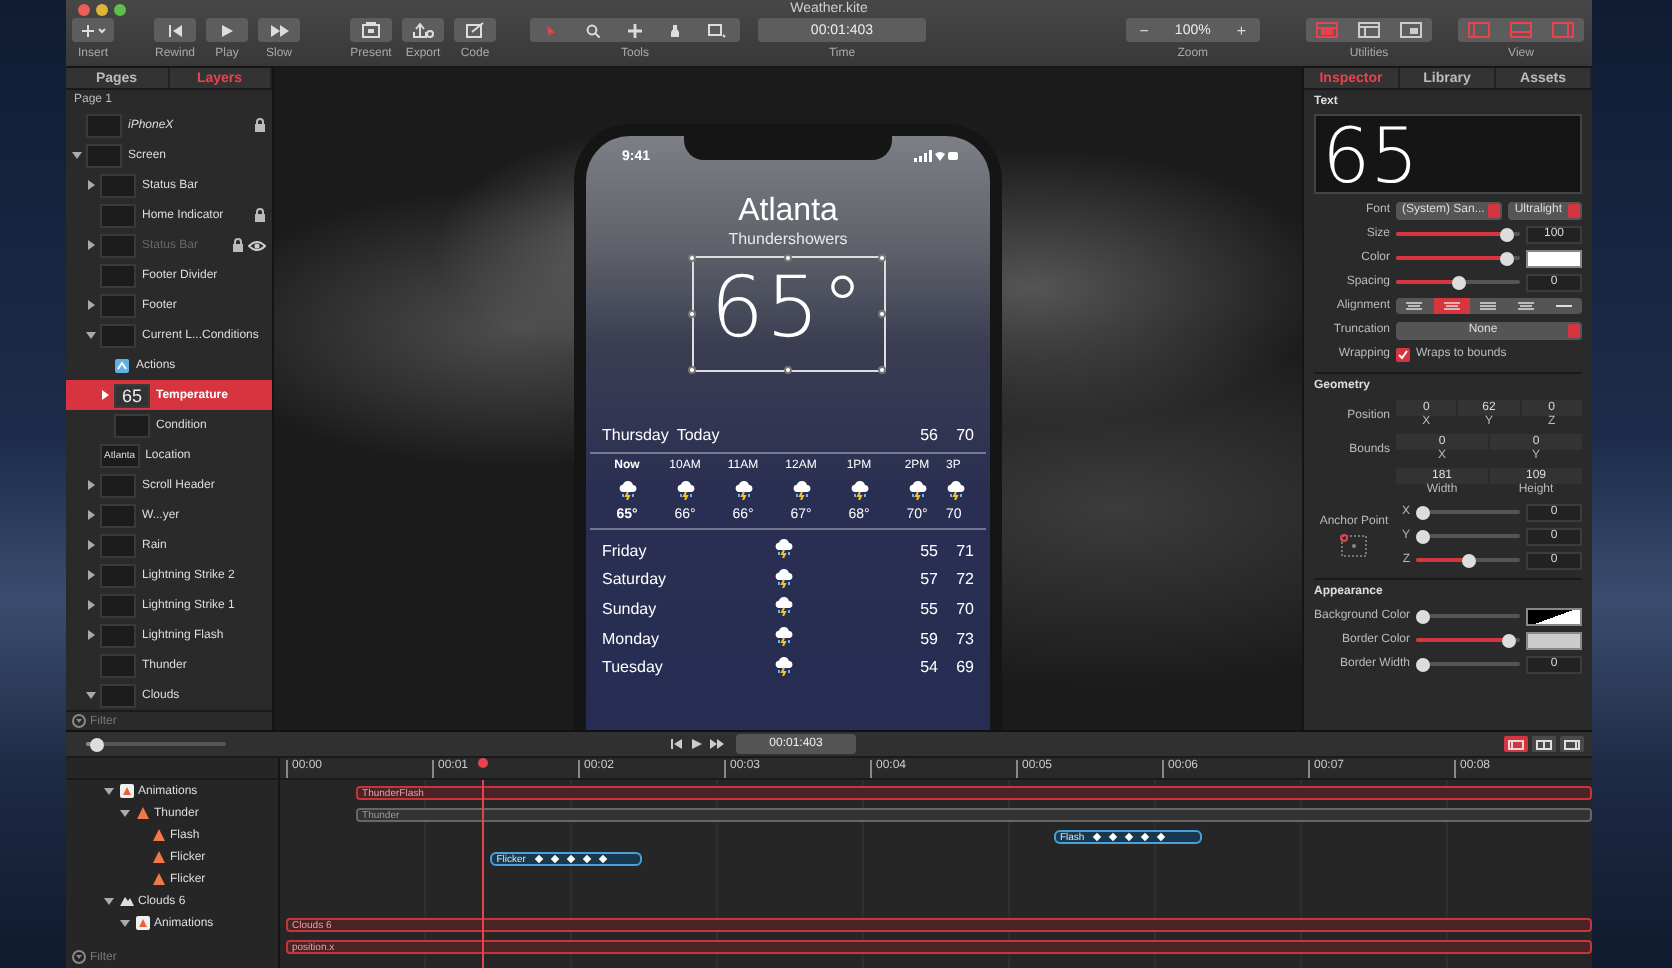  Describe the element at coordinates (1452, 306) in the screenshot. I see `alignment-option` at that location.